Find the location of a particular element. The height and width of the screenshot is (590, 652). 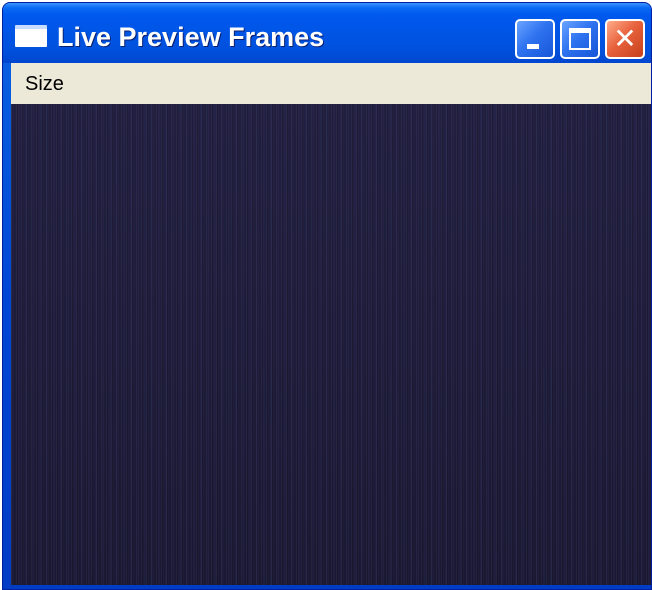

close-button: ✕ is located at coordinates (625, 39).